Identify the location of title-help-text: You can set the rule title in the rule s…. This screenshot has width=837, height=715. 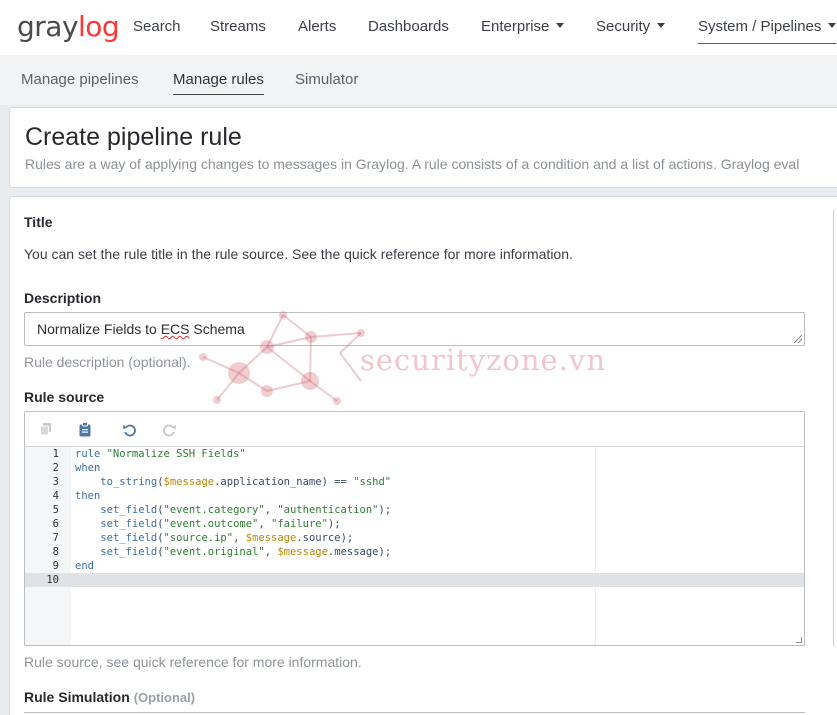
(298, 254).